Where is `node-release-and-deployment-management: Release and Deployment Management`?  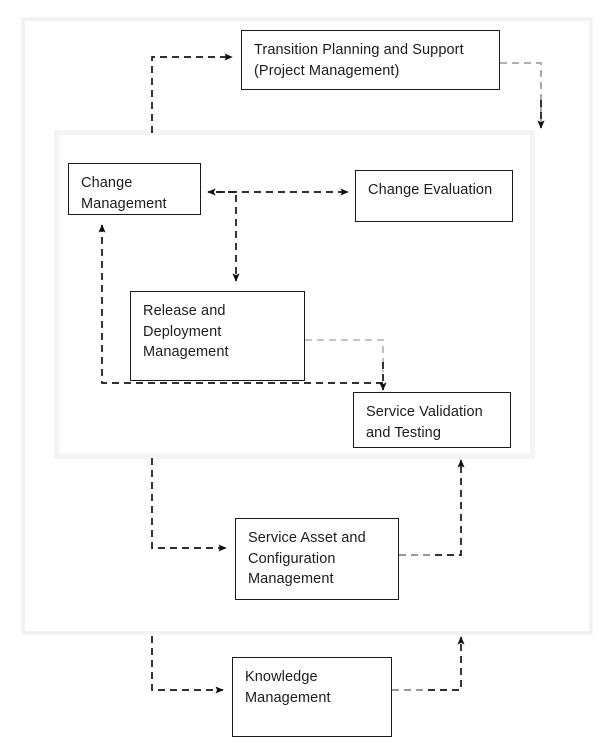 node-release-and-deployment-management: Release and Deployment Management is located at coordinates (217, 336).